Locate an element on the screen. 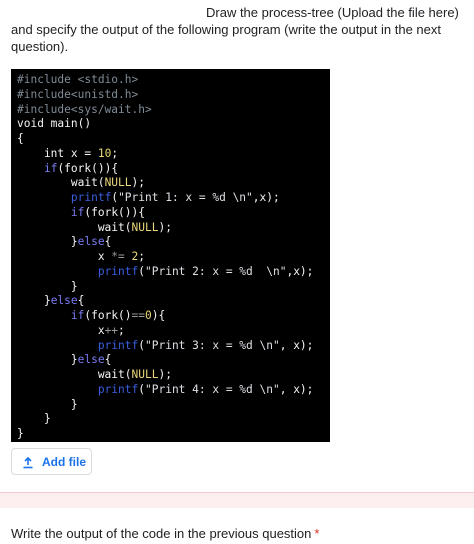  question-text-line-3: question). is located at coordinates (40, 46).